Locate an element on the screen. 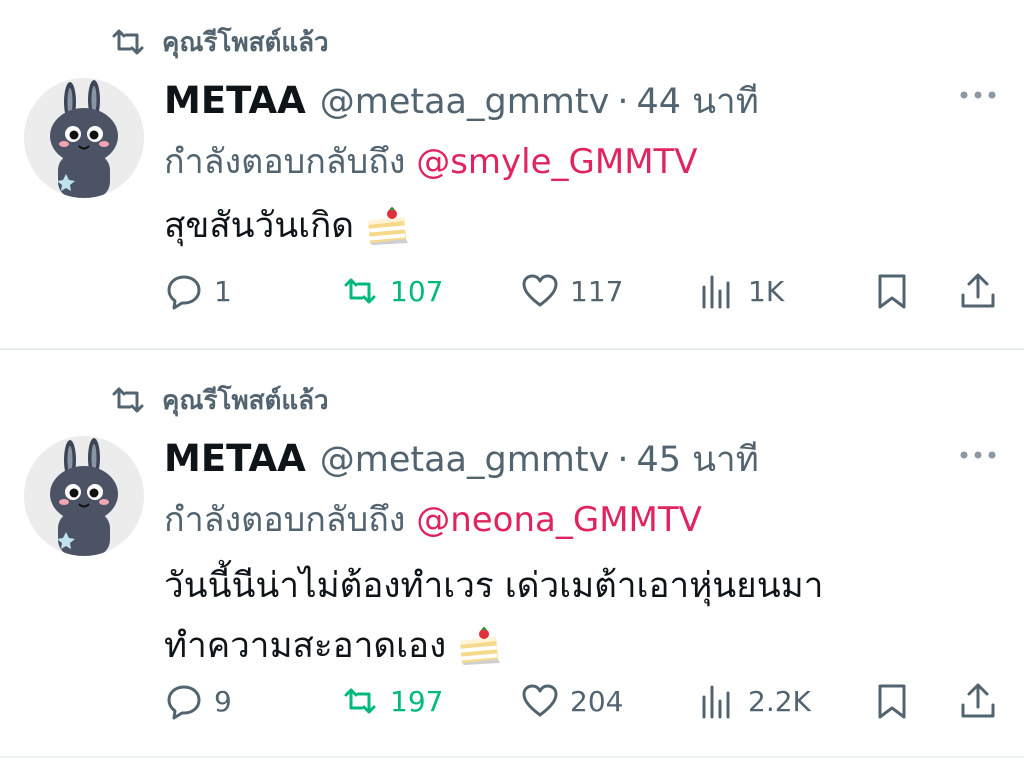 Image resolution: width=1024 pixels, height=758 pixels. tweet-actions: 1 107 117 1K is located at coordinates (582, 291).